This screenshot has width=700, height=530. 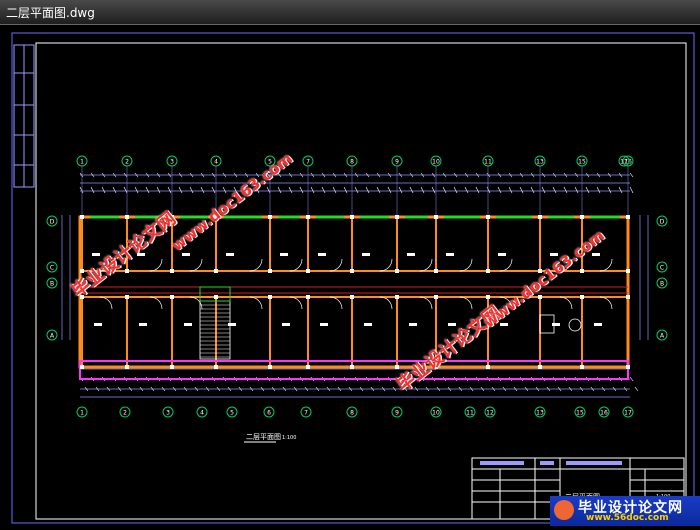 I want to click on logo-url: www.56doc.com, so click(x=627, y=518).